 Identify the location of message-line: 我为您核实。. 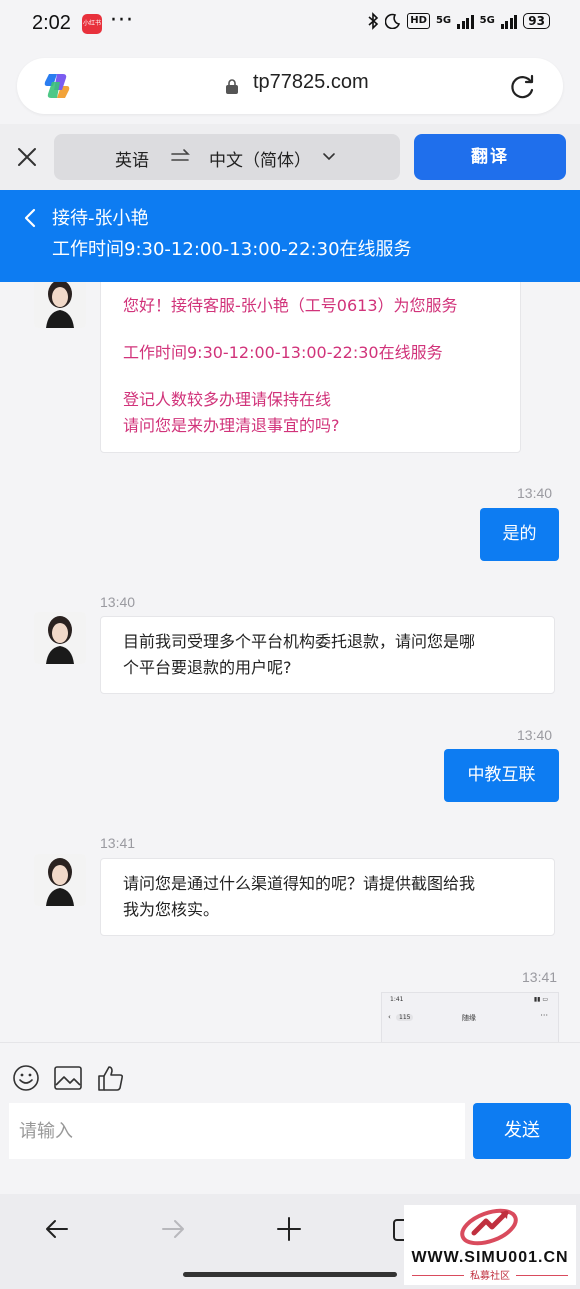
(171, 909).